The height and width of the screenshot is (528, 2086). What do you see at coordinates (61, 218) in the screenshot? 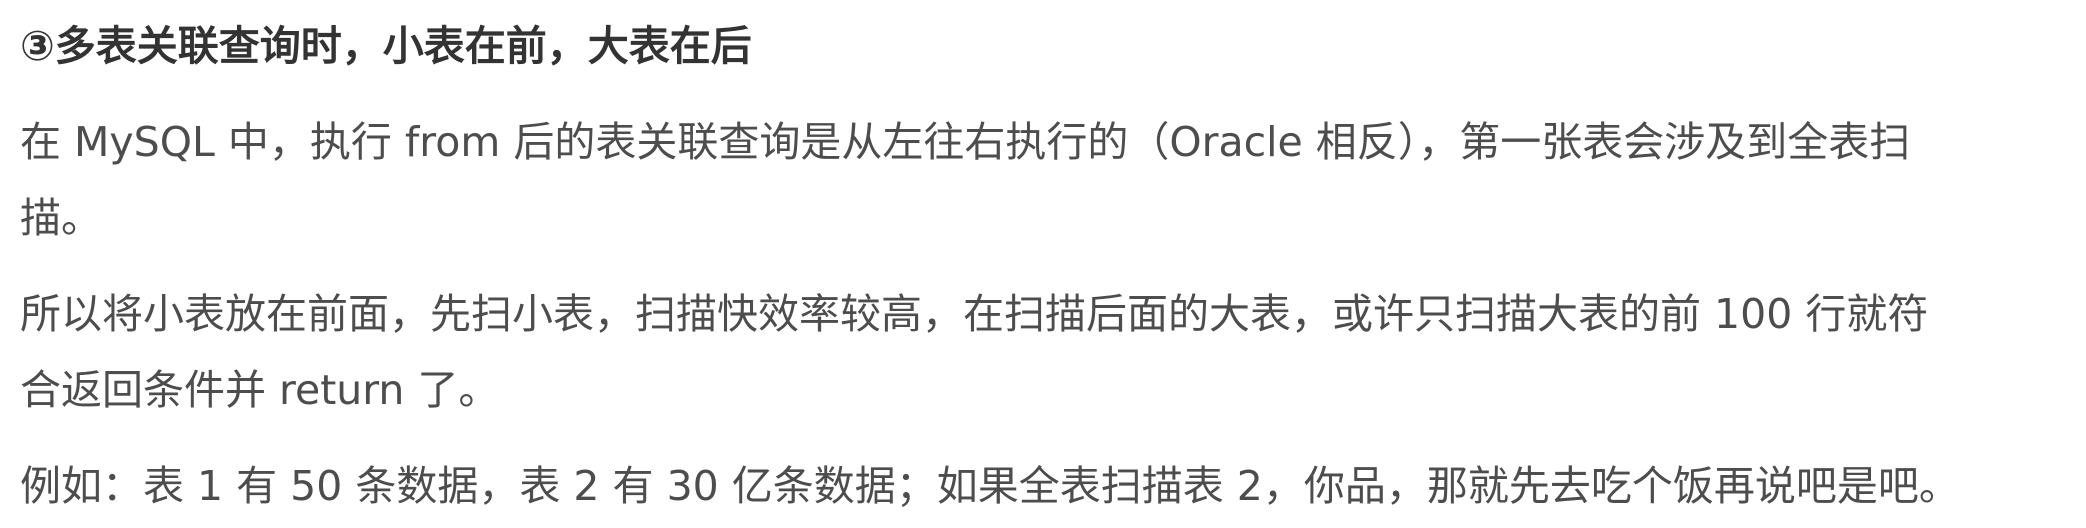
I see `paragraph-line: 描。` at bounding box center [61, 218].